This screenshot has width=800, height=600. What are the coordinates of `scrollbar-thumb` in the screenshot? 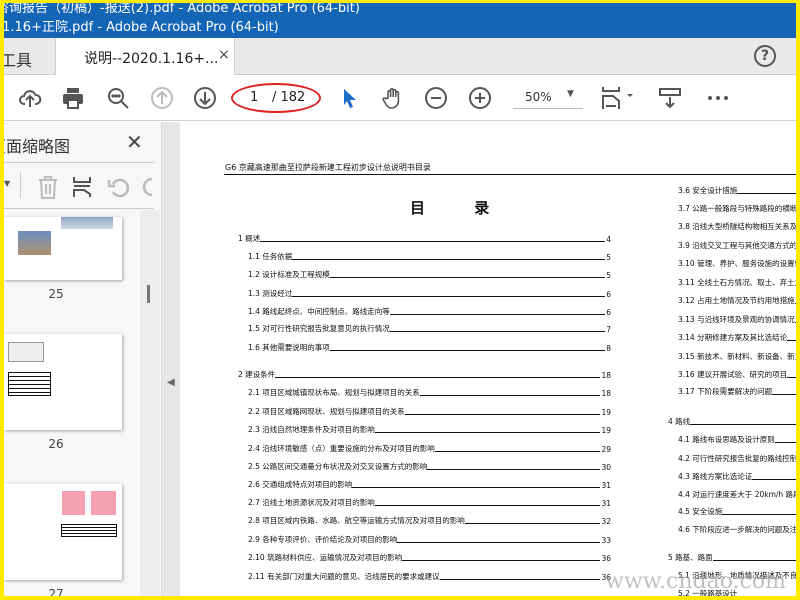 It's located at (148, 294).